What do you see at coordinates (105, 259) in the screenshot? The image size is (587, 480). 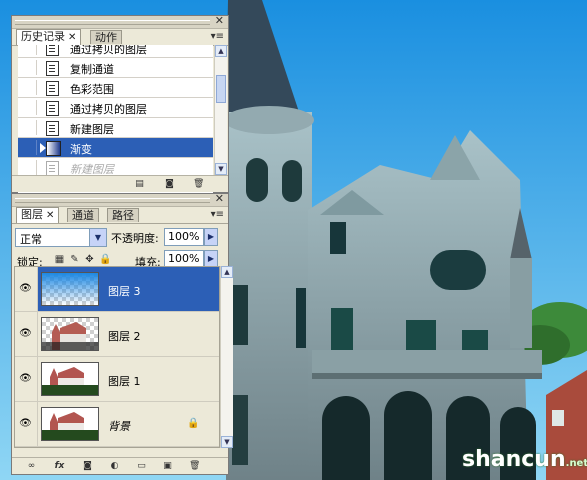 I see `lock-all-icon: 🔒` at bounding box center [105, 259].